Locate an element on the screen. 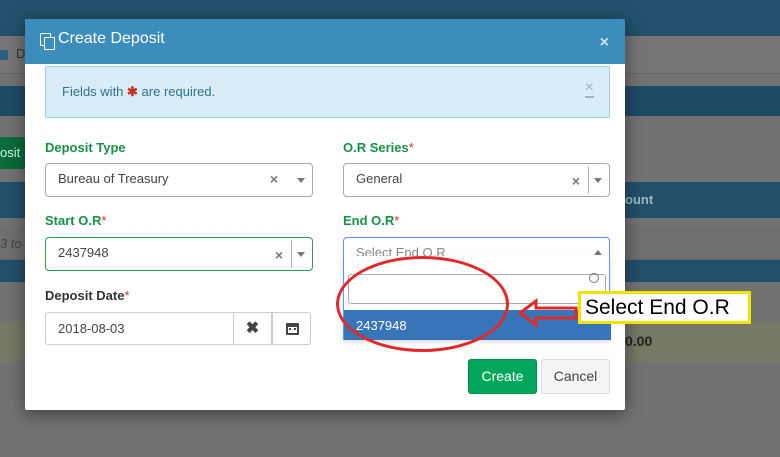  annotation-text: Select End O.R is located at coordinates (657, 307).